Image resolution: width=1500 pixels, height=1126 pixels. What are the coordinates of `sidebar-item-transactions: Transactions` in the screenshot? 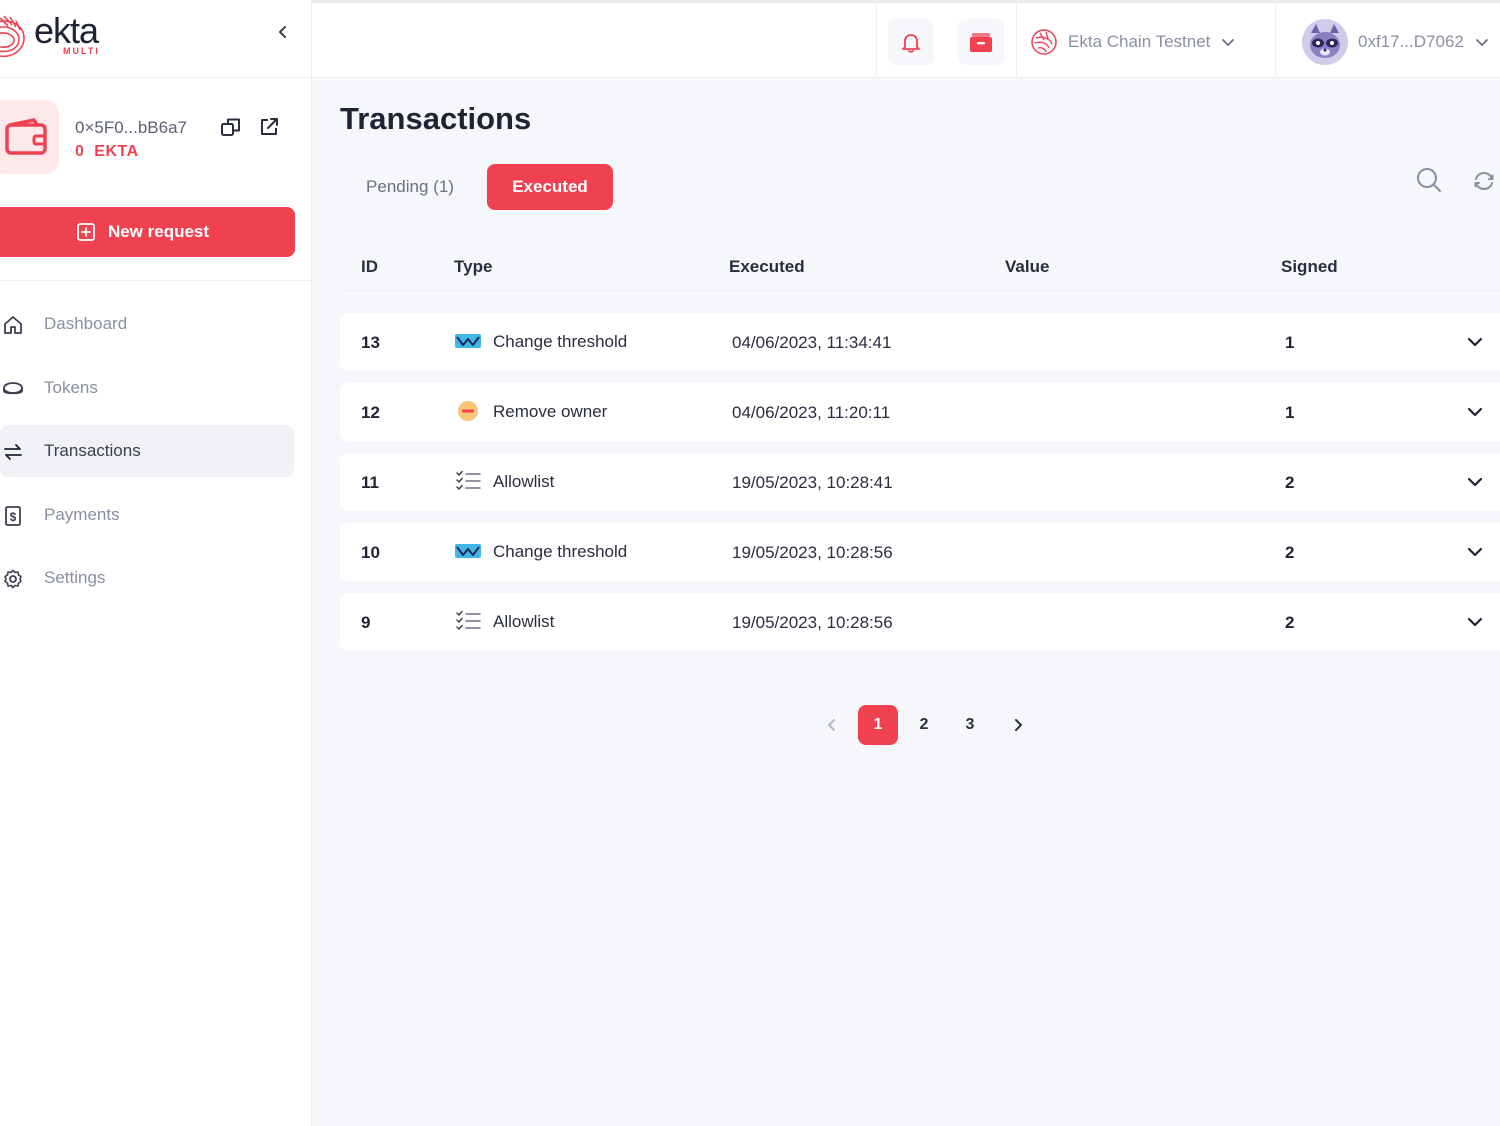 It's located at (147, 451).